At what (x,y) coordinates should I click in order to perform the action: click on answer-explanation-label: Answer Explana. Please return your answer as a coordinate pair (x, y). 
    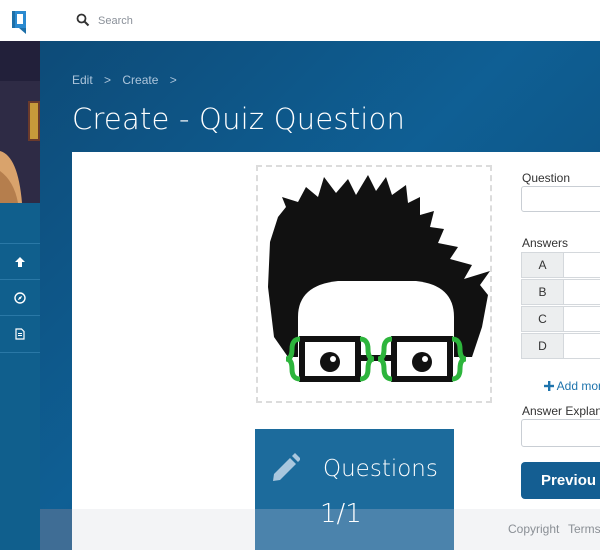
    Looking at the image, I should click on (561, 411).